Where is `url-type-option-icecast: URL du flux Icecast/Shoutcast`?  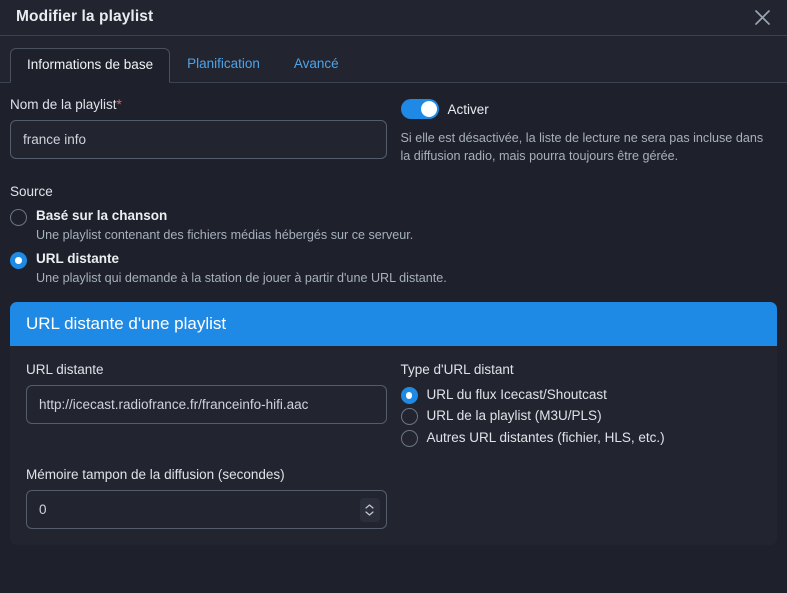
url-type-option-icecast: URL du flux Icecast/Shoutcast is located at coordinates (581, 395).